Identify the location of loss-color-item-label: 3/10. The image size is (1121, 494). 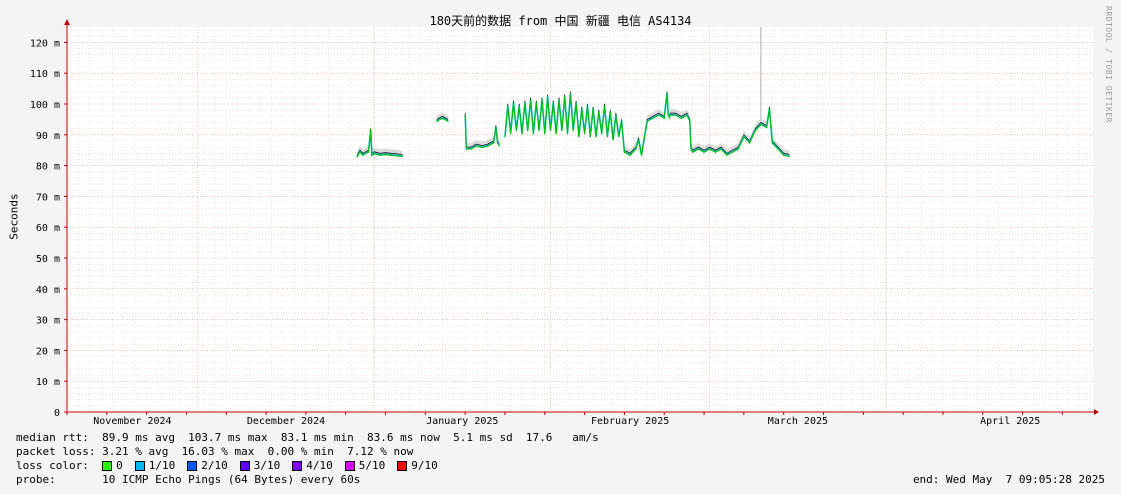
(267, 465).